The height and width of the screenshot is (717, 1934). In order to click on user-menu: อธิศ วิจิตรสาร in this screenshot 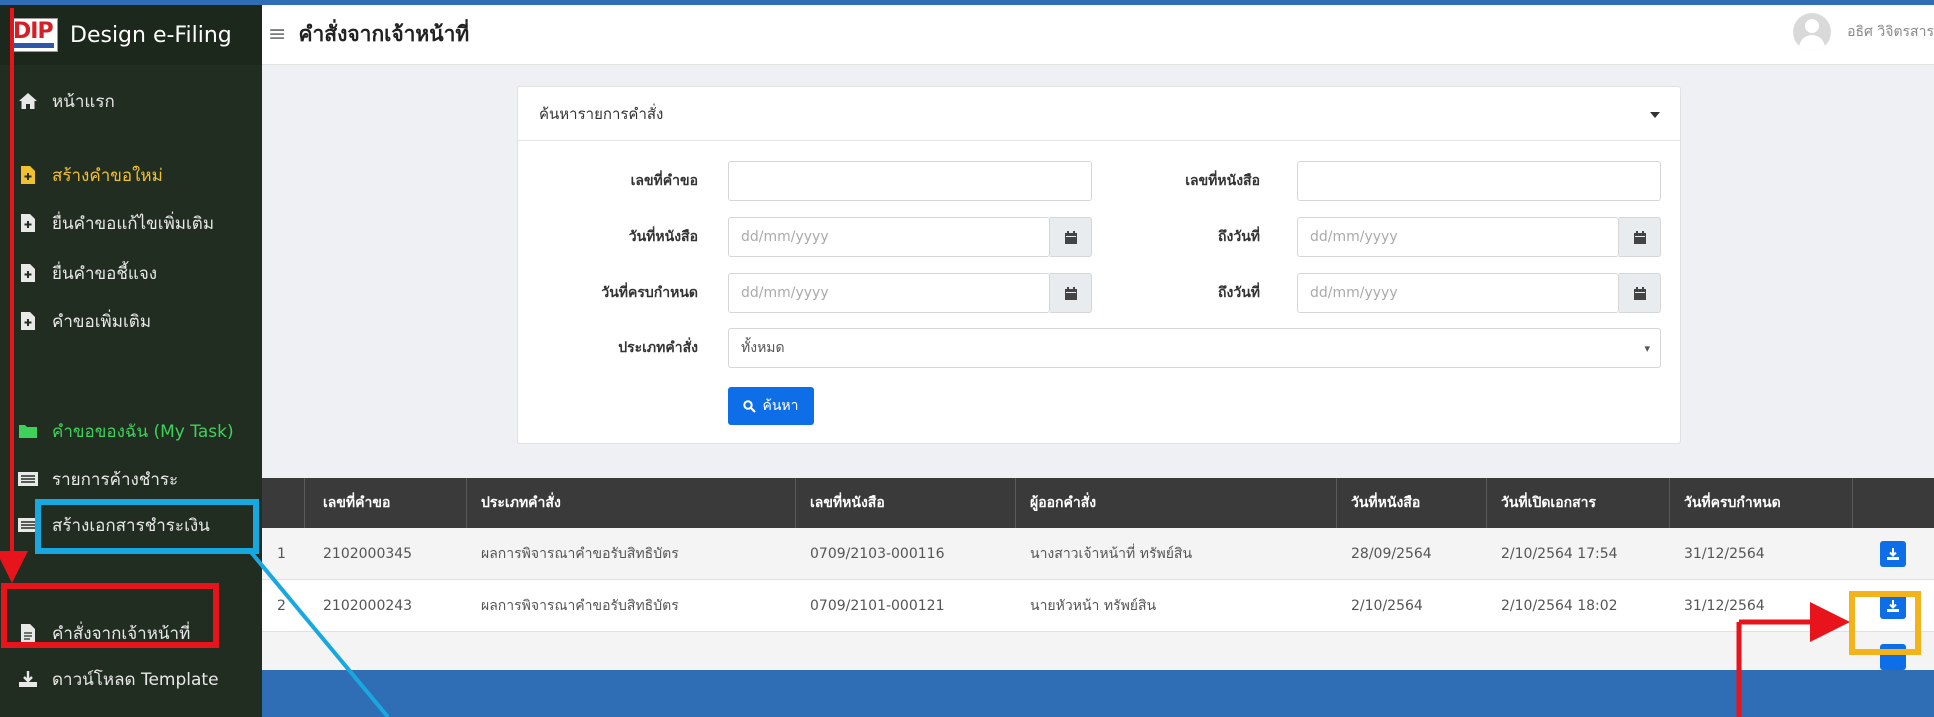, I will do `click(1863, 32)`.